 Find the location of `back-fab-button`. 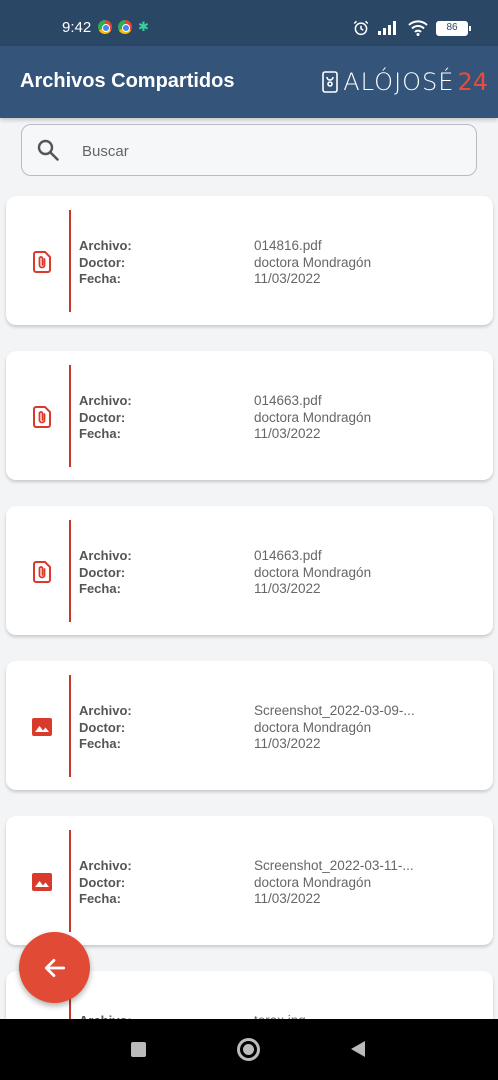

back-fab-button is located at coordinates (54, 967).